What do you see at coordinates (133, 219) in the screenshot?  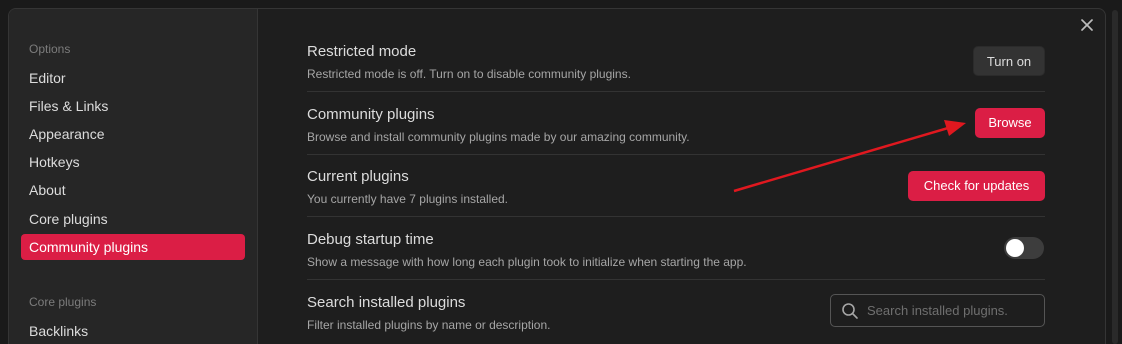 I see `sidebar-item-core-plugins: Core plugins` at bounding box center [133, 219].